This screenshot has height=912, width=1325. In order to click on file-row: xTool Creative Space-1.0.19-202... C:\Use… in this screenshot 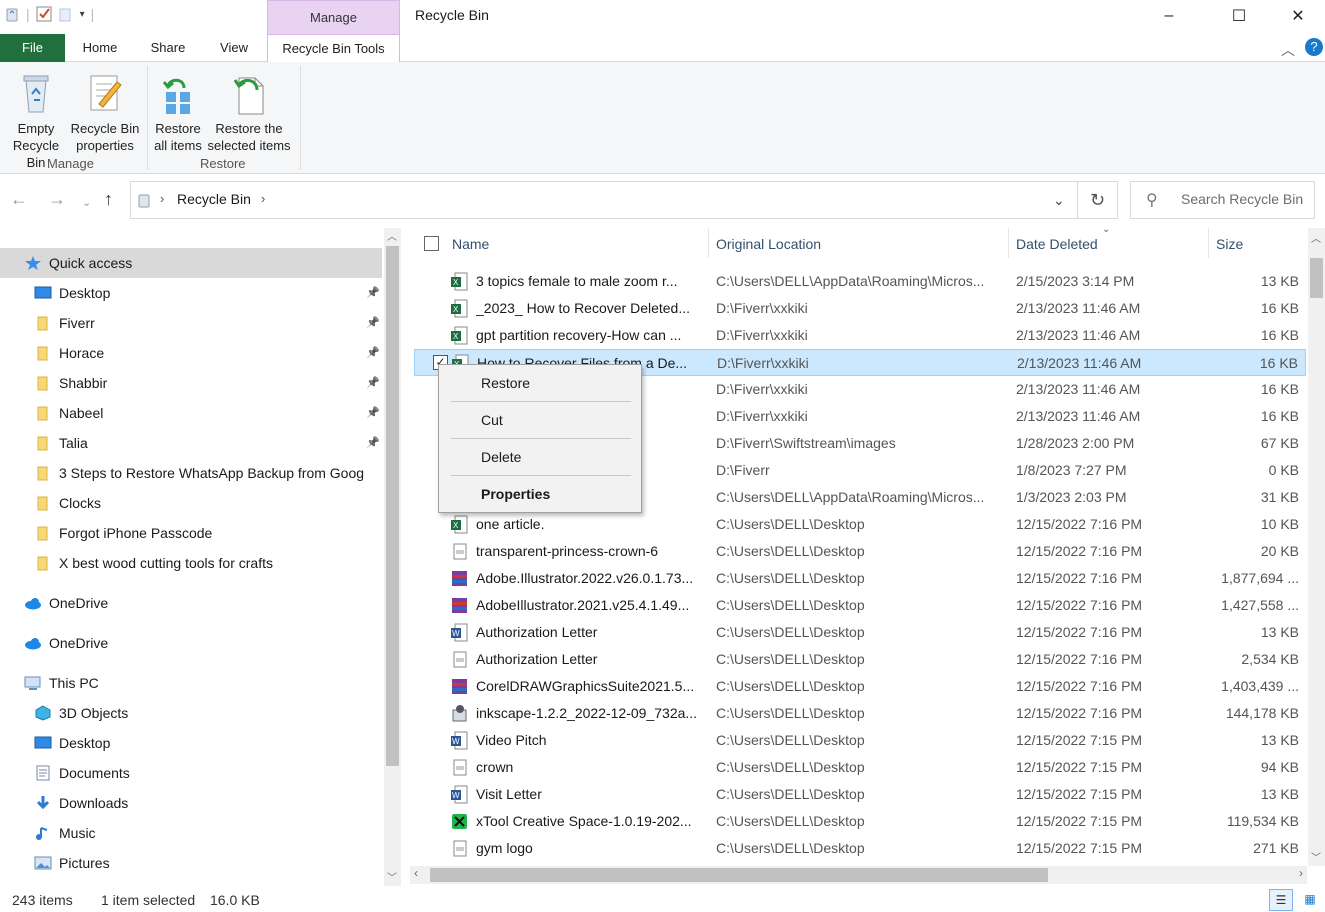, I will do `click(860, 821)`.